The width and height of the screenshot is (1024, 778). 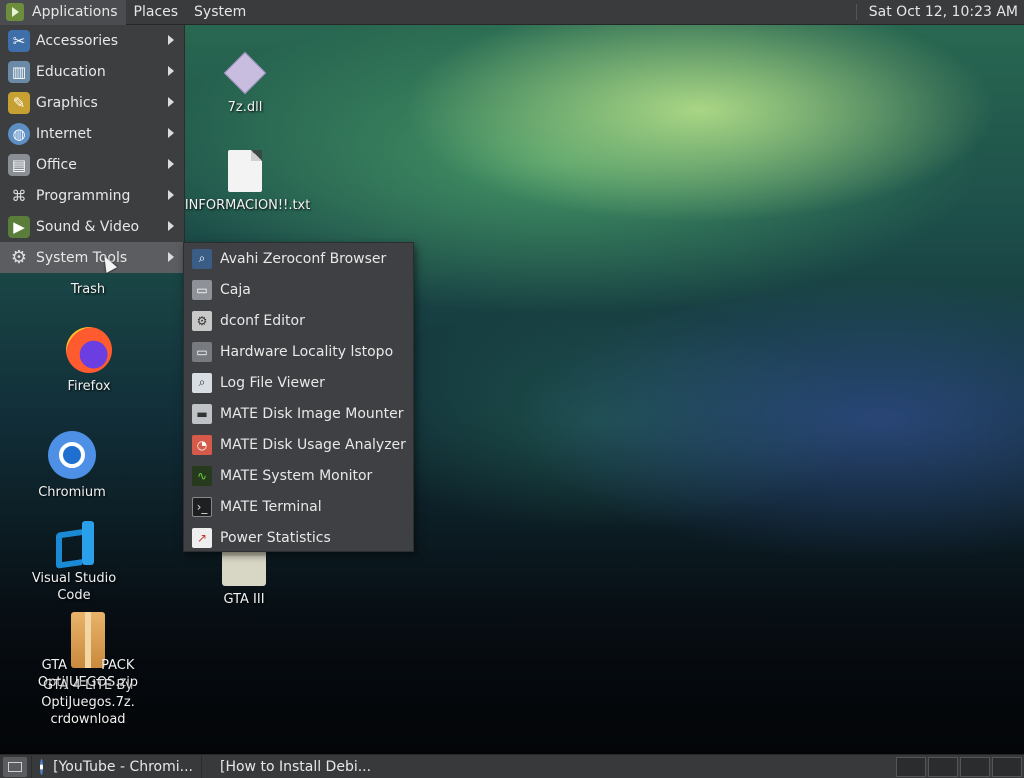 What do you see at coordinates (83, 195) in the screenshot?
I see `menu-item-label: Programming` at bounding box center [83, 195].